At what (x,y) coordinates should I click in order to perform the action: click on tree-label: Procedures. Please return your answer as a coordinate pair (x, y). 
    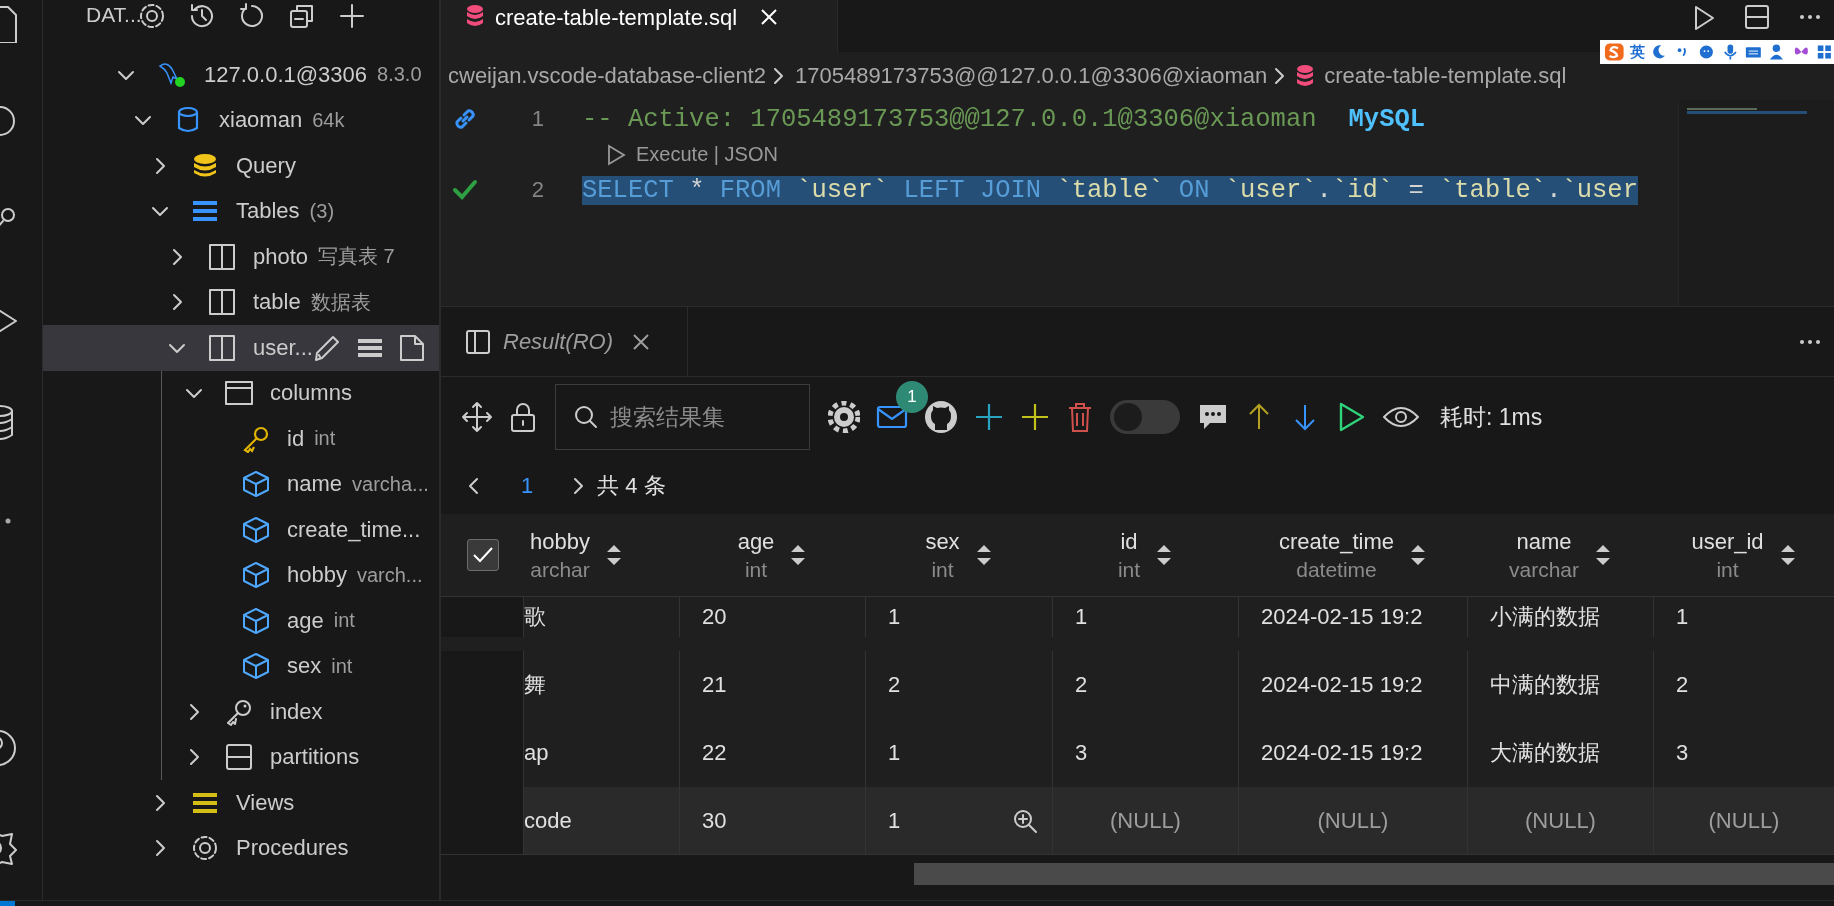
    Looking at the image, I should click on (292, 848).